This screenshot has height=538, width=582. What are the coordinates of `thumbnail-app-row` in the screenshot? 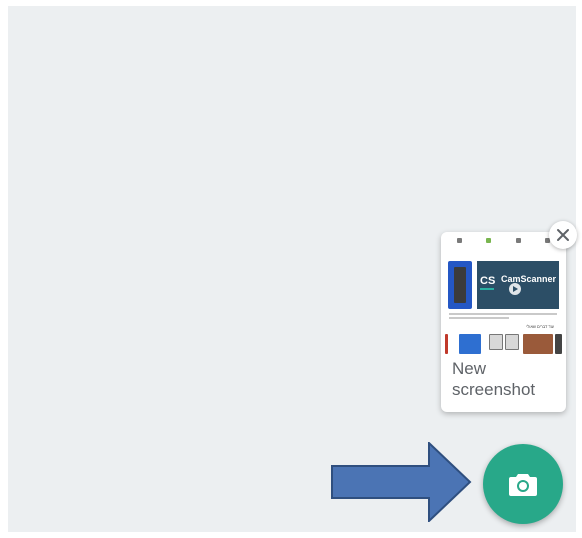 It's located at (503, 344).